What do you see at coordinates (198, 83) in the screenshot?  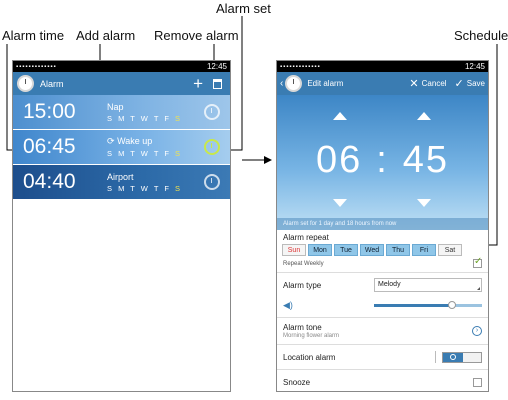 I see `add-alarm-button: +` at bounding box center [198, 83].